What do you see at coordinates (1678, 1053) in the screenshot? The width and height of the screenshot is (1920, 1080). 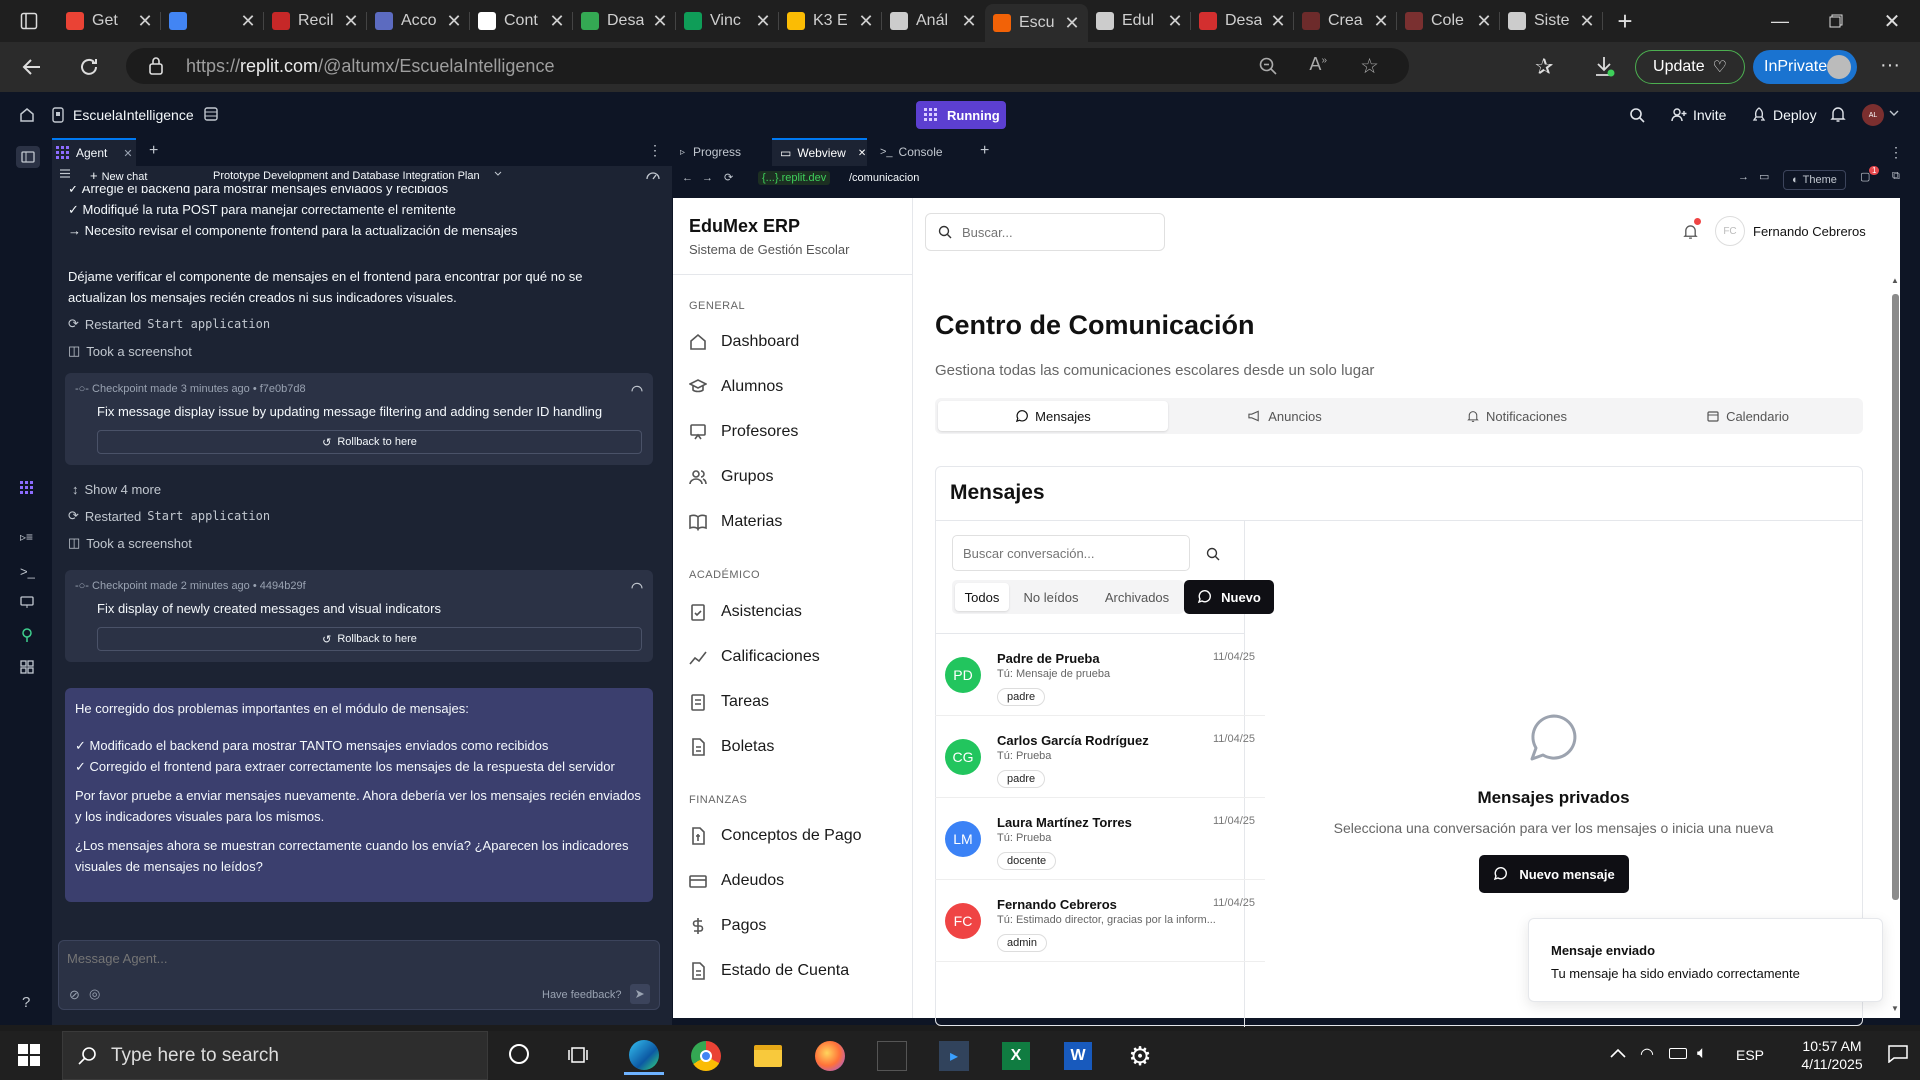 I see `battery-icon` at bounding box center [1678, 1053].